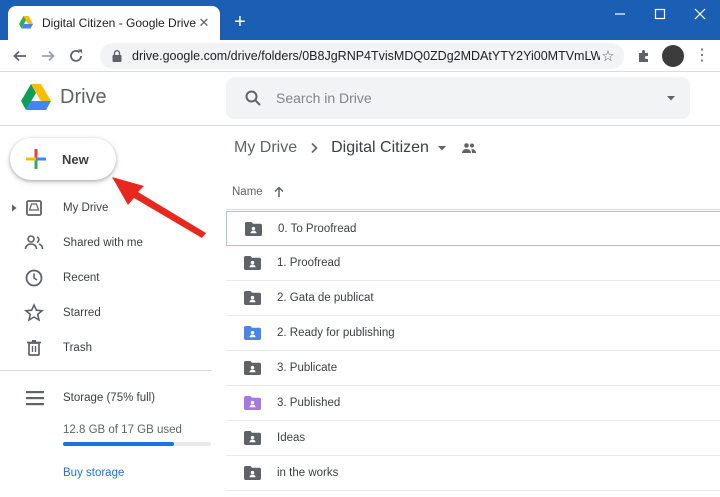 This screenshot has height=497, width=720. What do you see at coordinates (469, 148) in the screenshot?
I see `shared-people-icon` at bounding box center [469, 148].